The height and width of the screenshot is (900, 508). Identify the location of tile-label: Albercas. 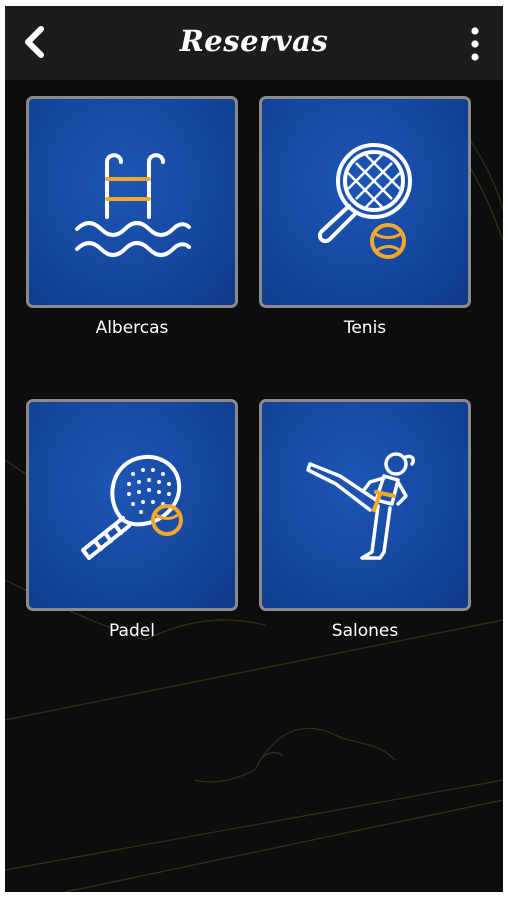
(132, 328).